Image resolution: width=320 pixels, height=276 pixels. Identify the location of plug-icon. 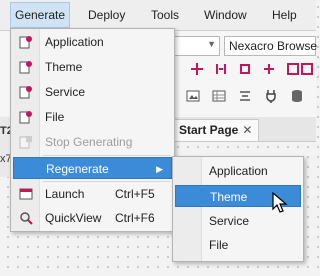
(271, 96).